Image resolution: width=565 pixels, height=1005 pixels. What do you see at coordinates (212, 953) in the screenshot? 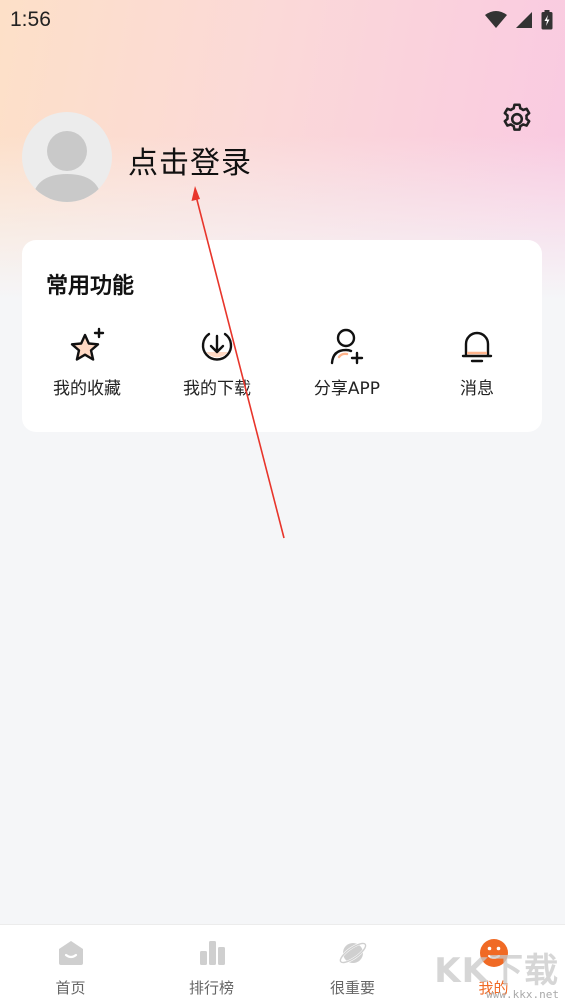
I see `ranking-icon` at bounding box center [212, 953].